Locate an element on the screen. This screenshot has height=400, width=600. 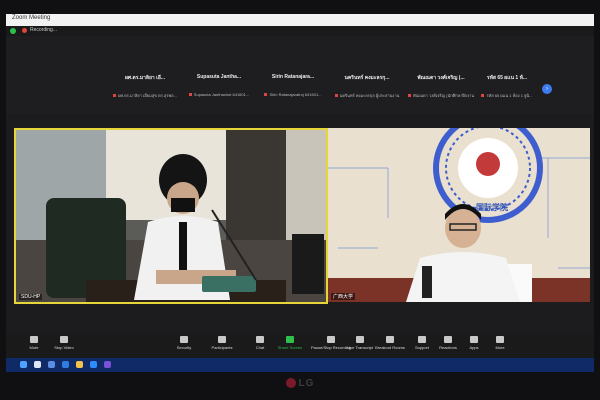
more-icon is located at coordinates (500, 339).